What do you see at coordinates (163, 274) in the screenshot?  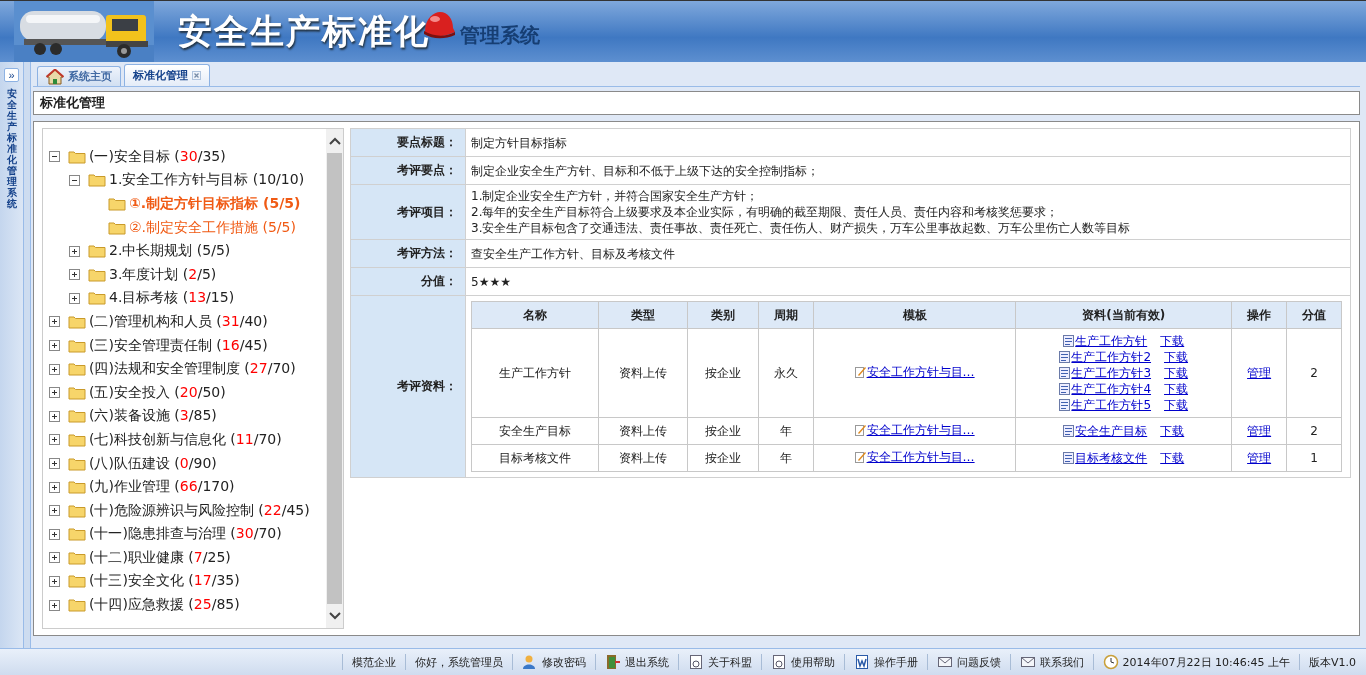 I see `tree-item: 3.年度计划 (2/5)` at bounding box center [163, 274].